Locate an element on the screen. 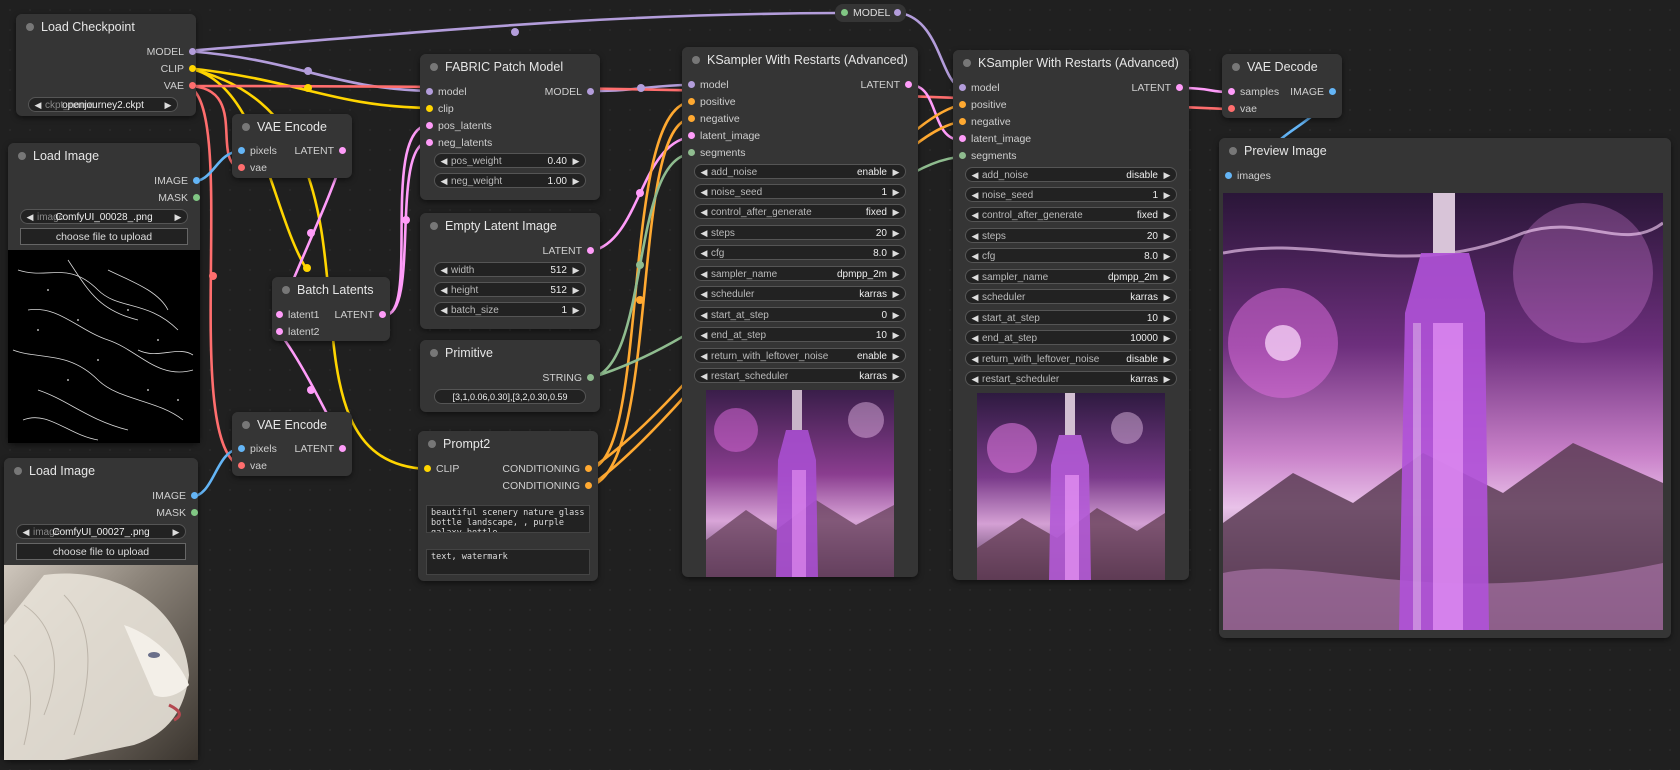 This screenshot has height=770, width=1680. return-with-leftover-noise-widget: ◀ return_with_leftover_noise disable ▶ is located at coordinates (1071, 358).